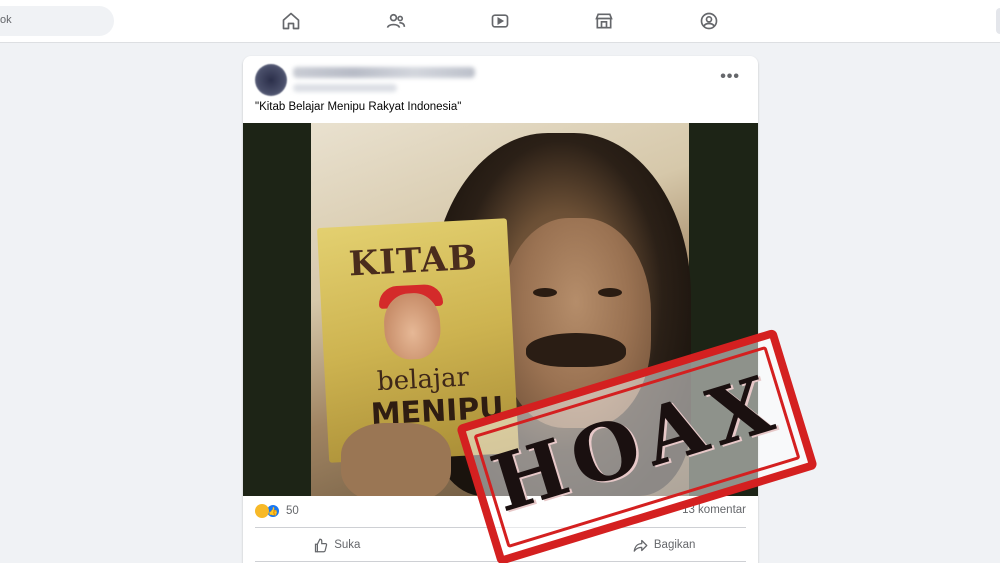 This screenshot has height=563, width=1000. I want to click on post-caption: "Kitab Belajar Menipu Rakyat Indonesia", so click(358, 107).